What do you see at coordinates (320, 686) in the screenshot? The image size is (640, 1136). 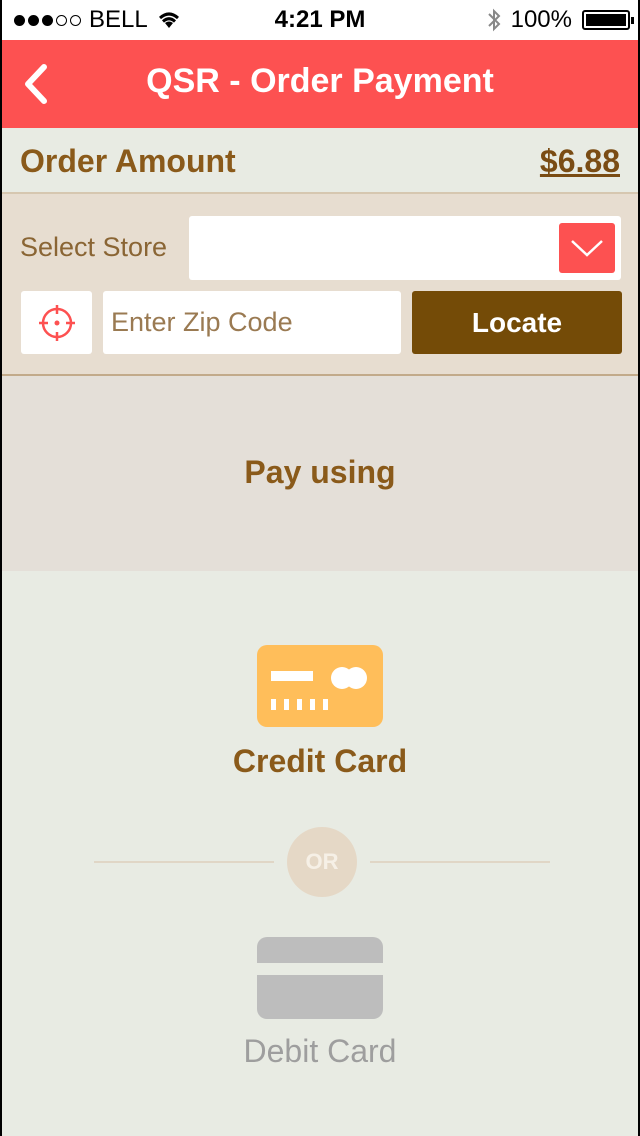 I see `credit-card-icon` at bounding box center [320, 686].